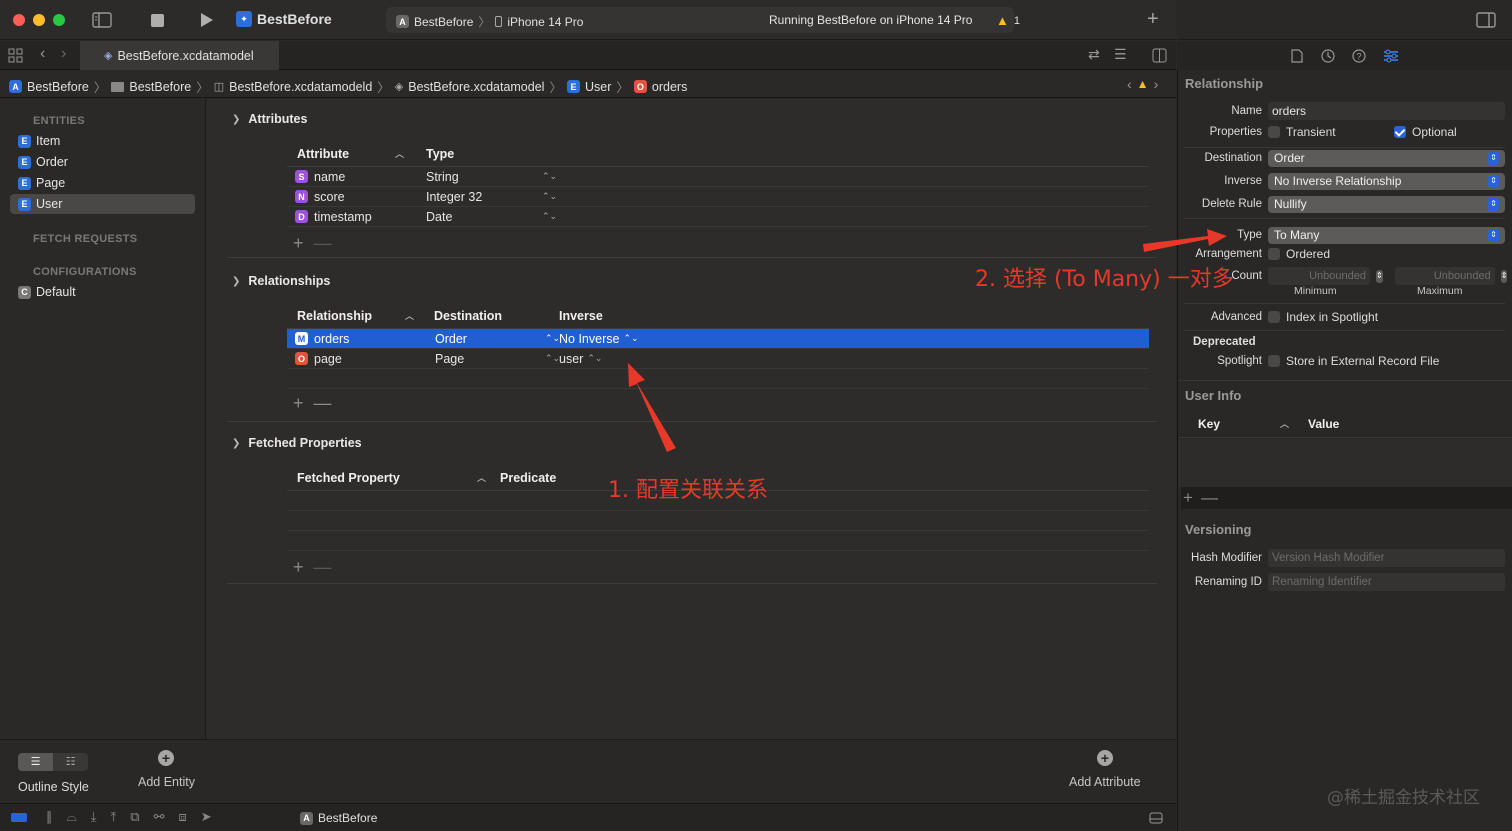  I want to click on editor-options-icon: ☰, so click(1120, 54).